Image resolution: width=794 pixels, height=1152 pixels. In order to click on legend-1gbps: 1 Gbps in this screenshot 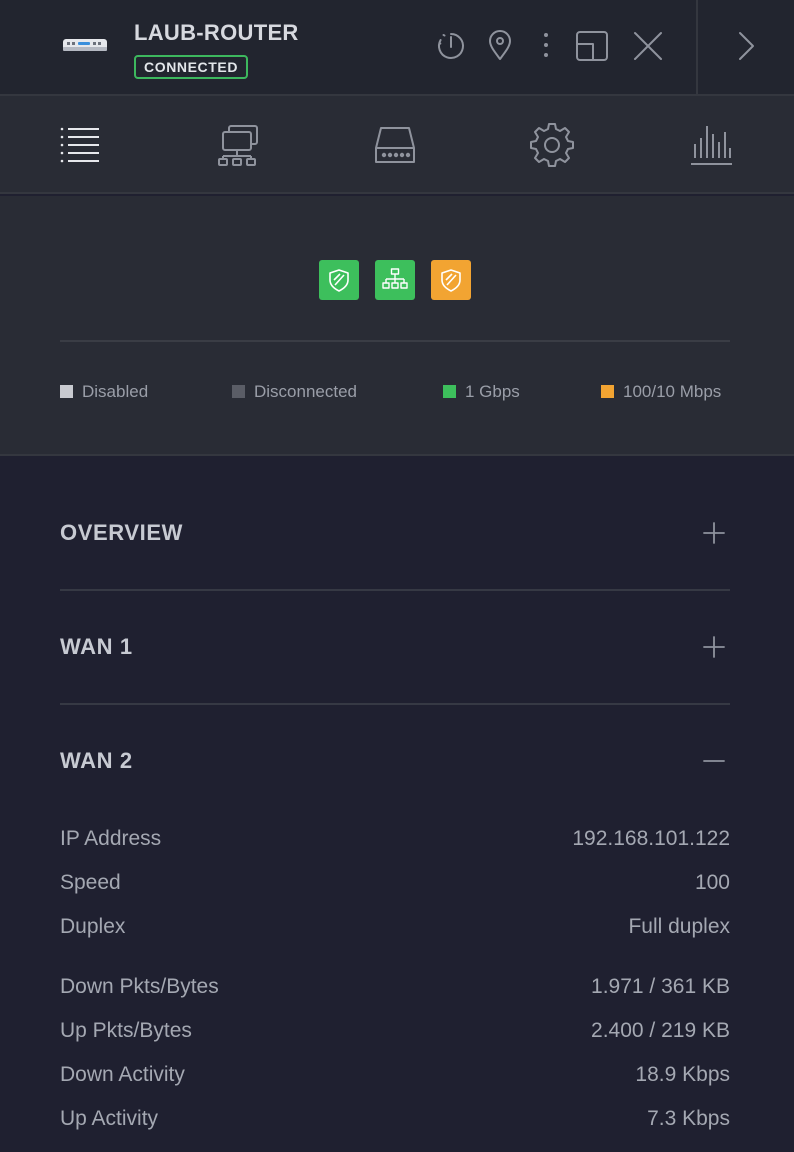, I will do `click(481, 392)`.